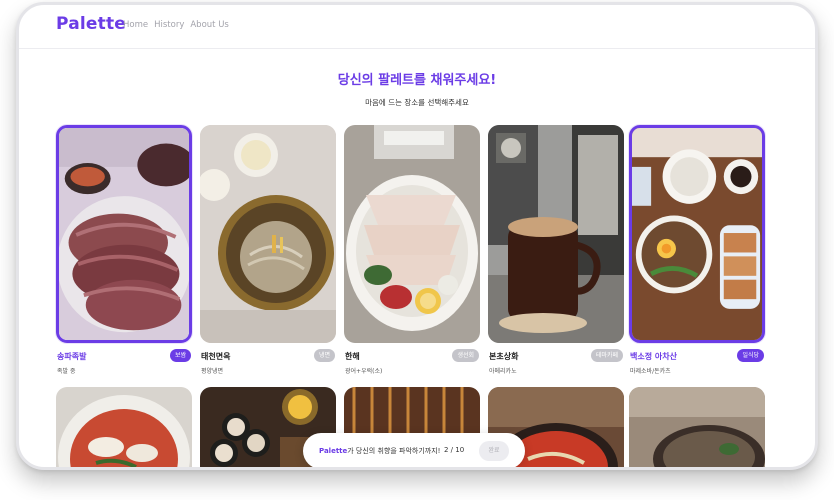 This screenshot has width=834, height=500. I want to click on hotpot-photo-icon, so click(697, 427).